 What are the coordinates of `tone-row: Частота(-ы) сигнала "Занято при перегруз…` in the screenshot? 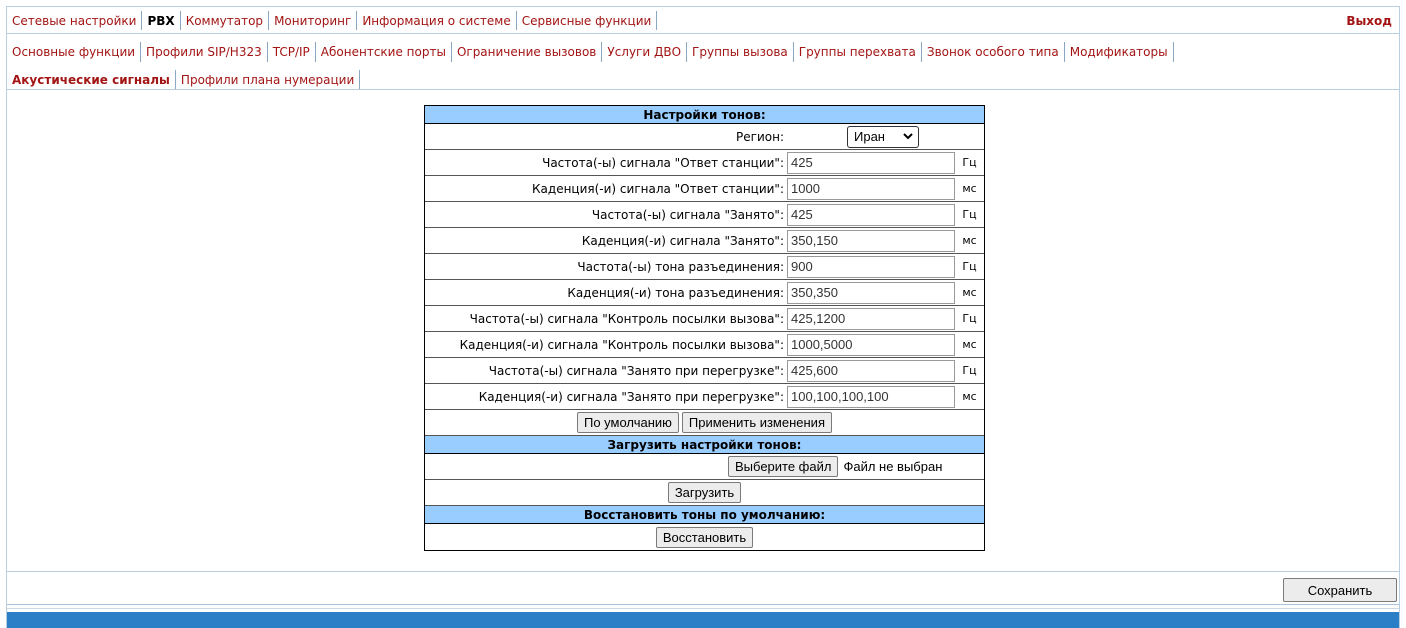 It's located at (704, 371).